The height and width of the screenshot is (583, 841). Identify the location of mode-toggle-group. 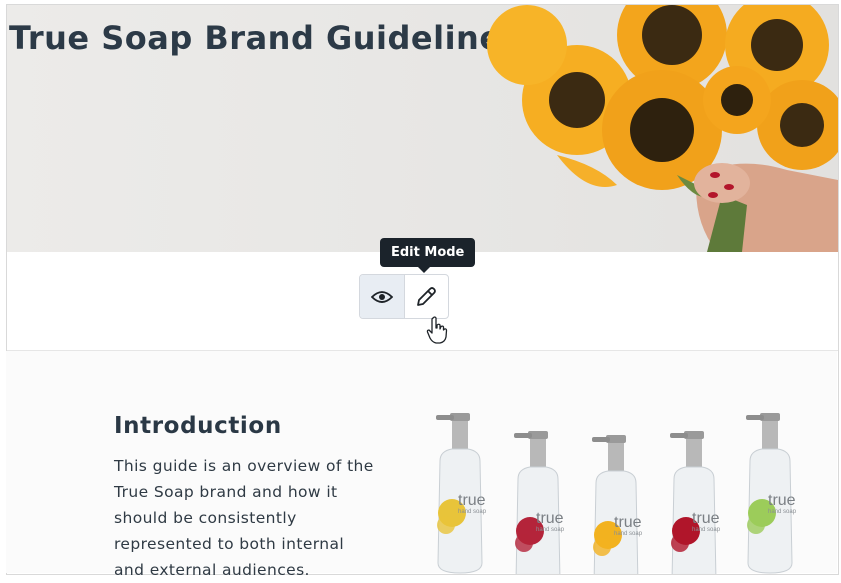
(404, 296).